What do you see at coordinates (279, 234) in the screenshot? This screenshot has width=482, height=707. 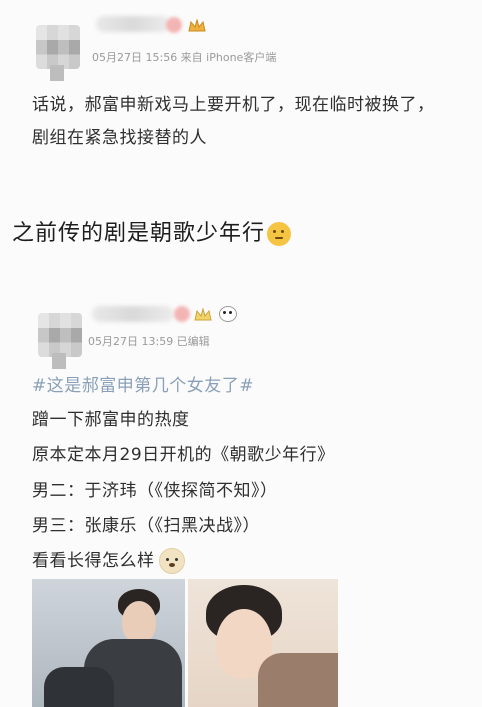 I see `thinking-emoji-icon` at bounding box center [279, 234].